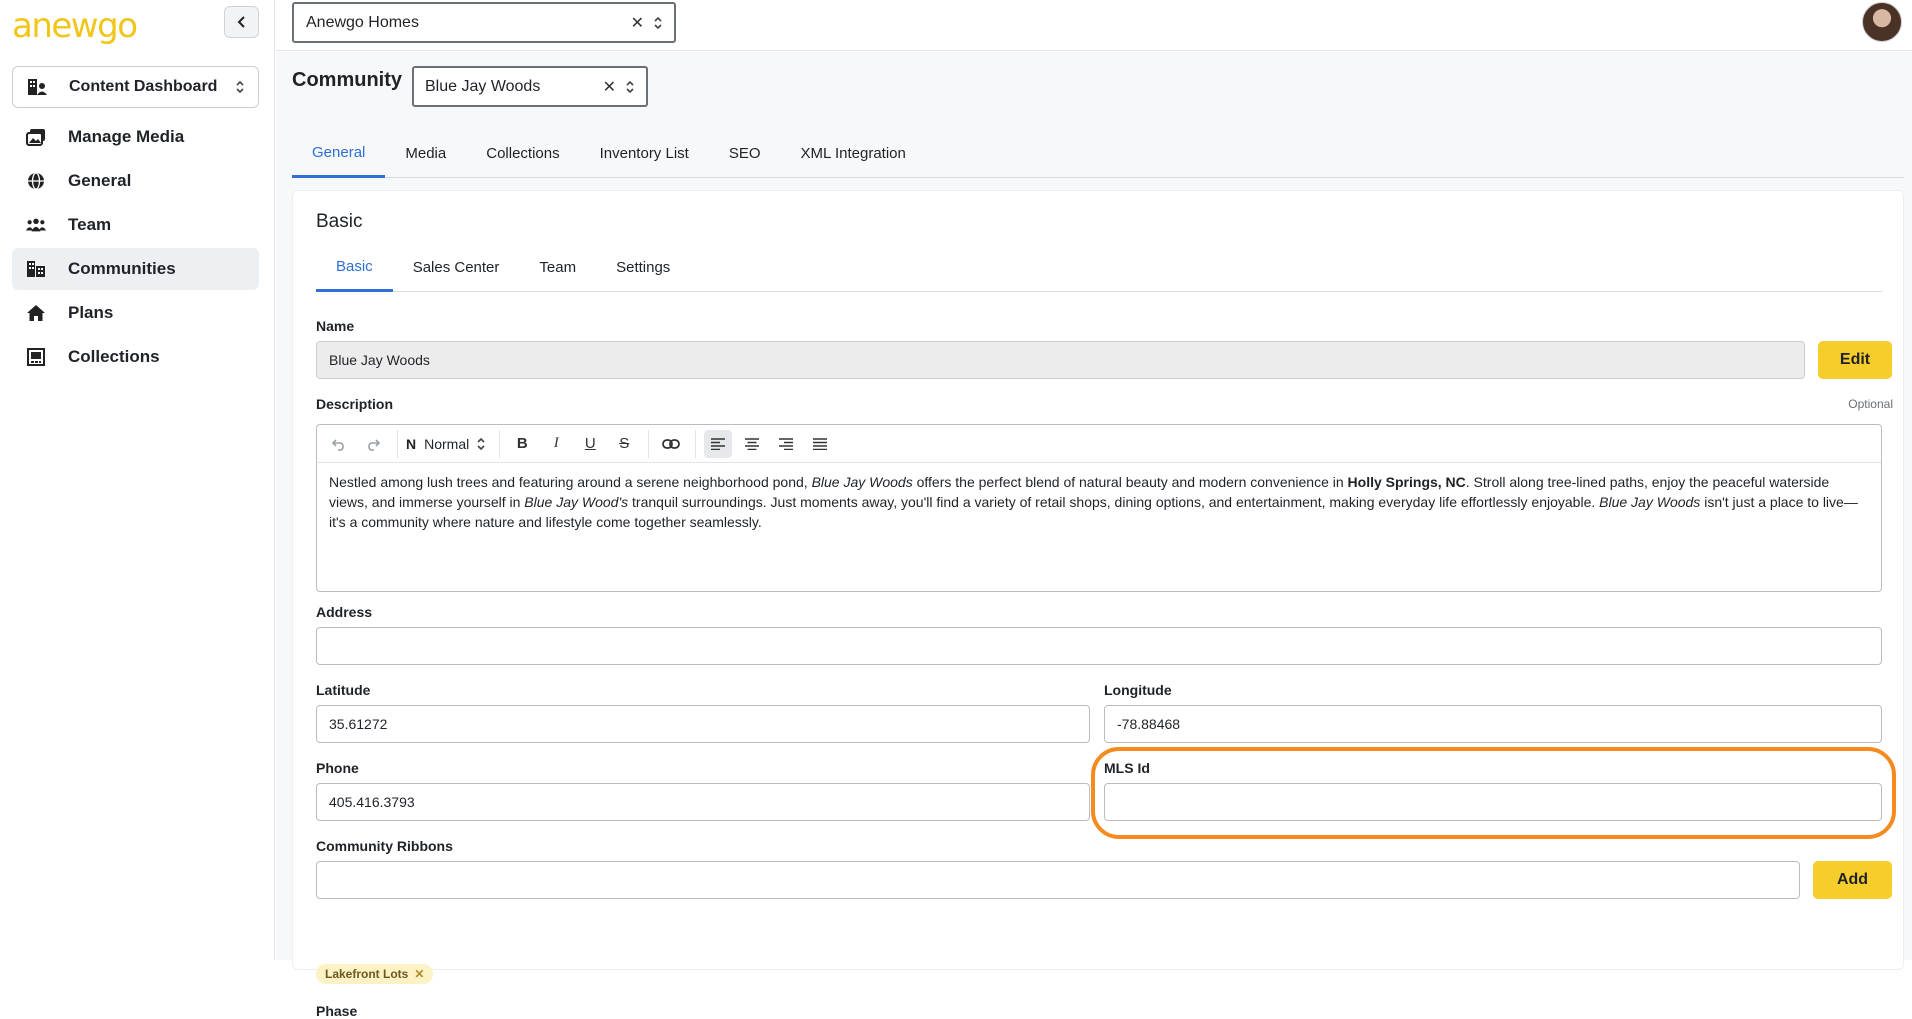 This screenshot has height=1019, width=1912. What do you see at coordinates (1058, 880) in the screenshot?
I see `community-ribbons-input` at bounding box center [1058, 880].